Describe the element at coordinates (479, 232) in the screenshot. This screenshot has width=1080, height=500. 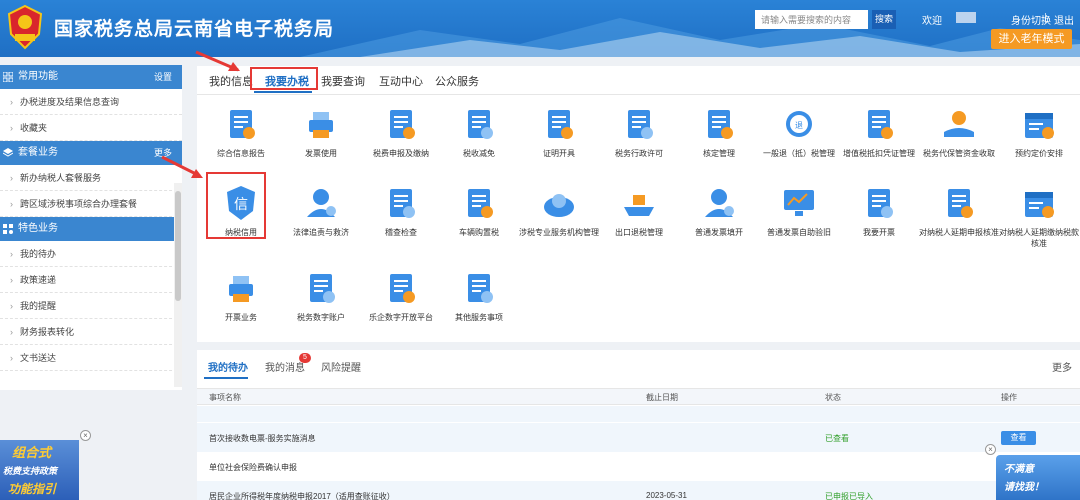
I see `service-label: 车辆购置税` at that location.